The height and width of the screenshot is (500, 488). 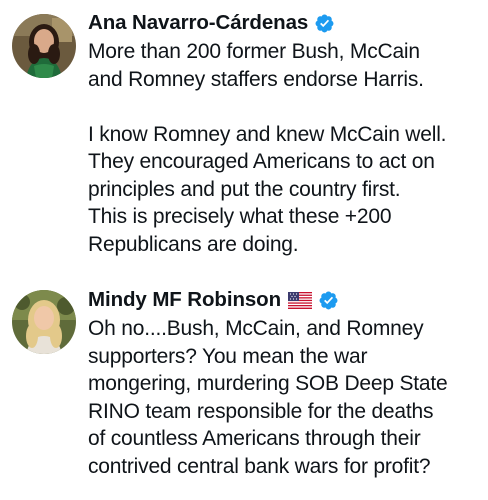 What do you see at coordinates (244, 189) in the screenshot?
I see `text-line: principles and put the country first.` at bounding box center [244, 189].